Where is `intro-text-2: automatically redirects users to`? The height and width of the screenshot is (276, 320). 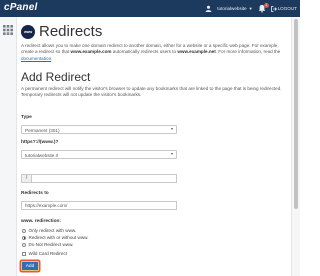 intro-text-2: automatically redirects users to is located at coordinates (144, 52).